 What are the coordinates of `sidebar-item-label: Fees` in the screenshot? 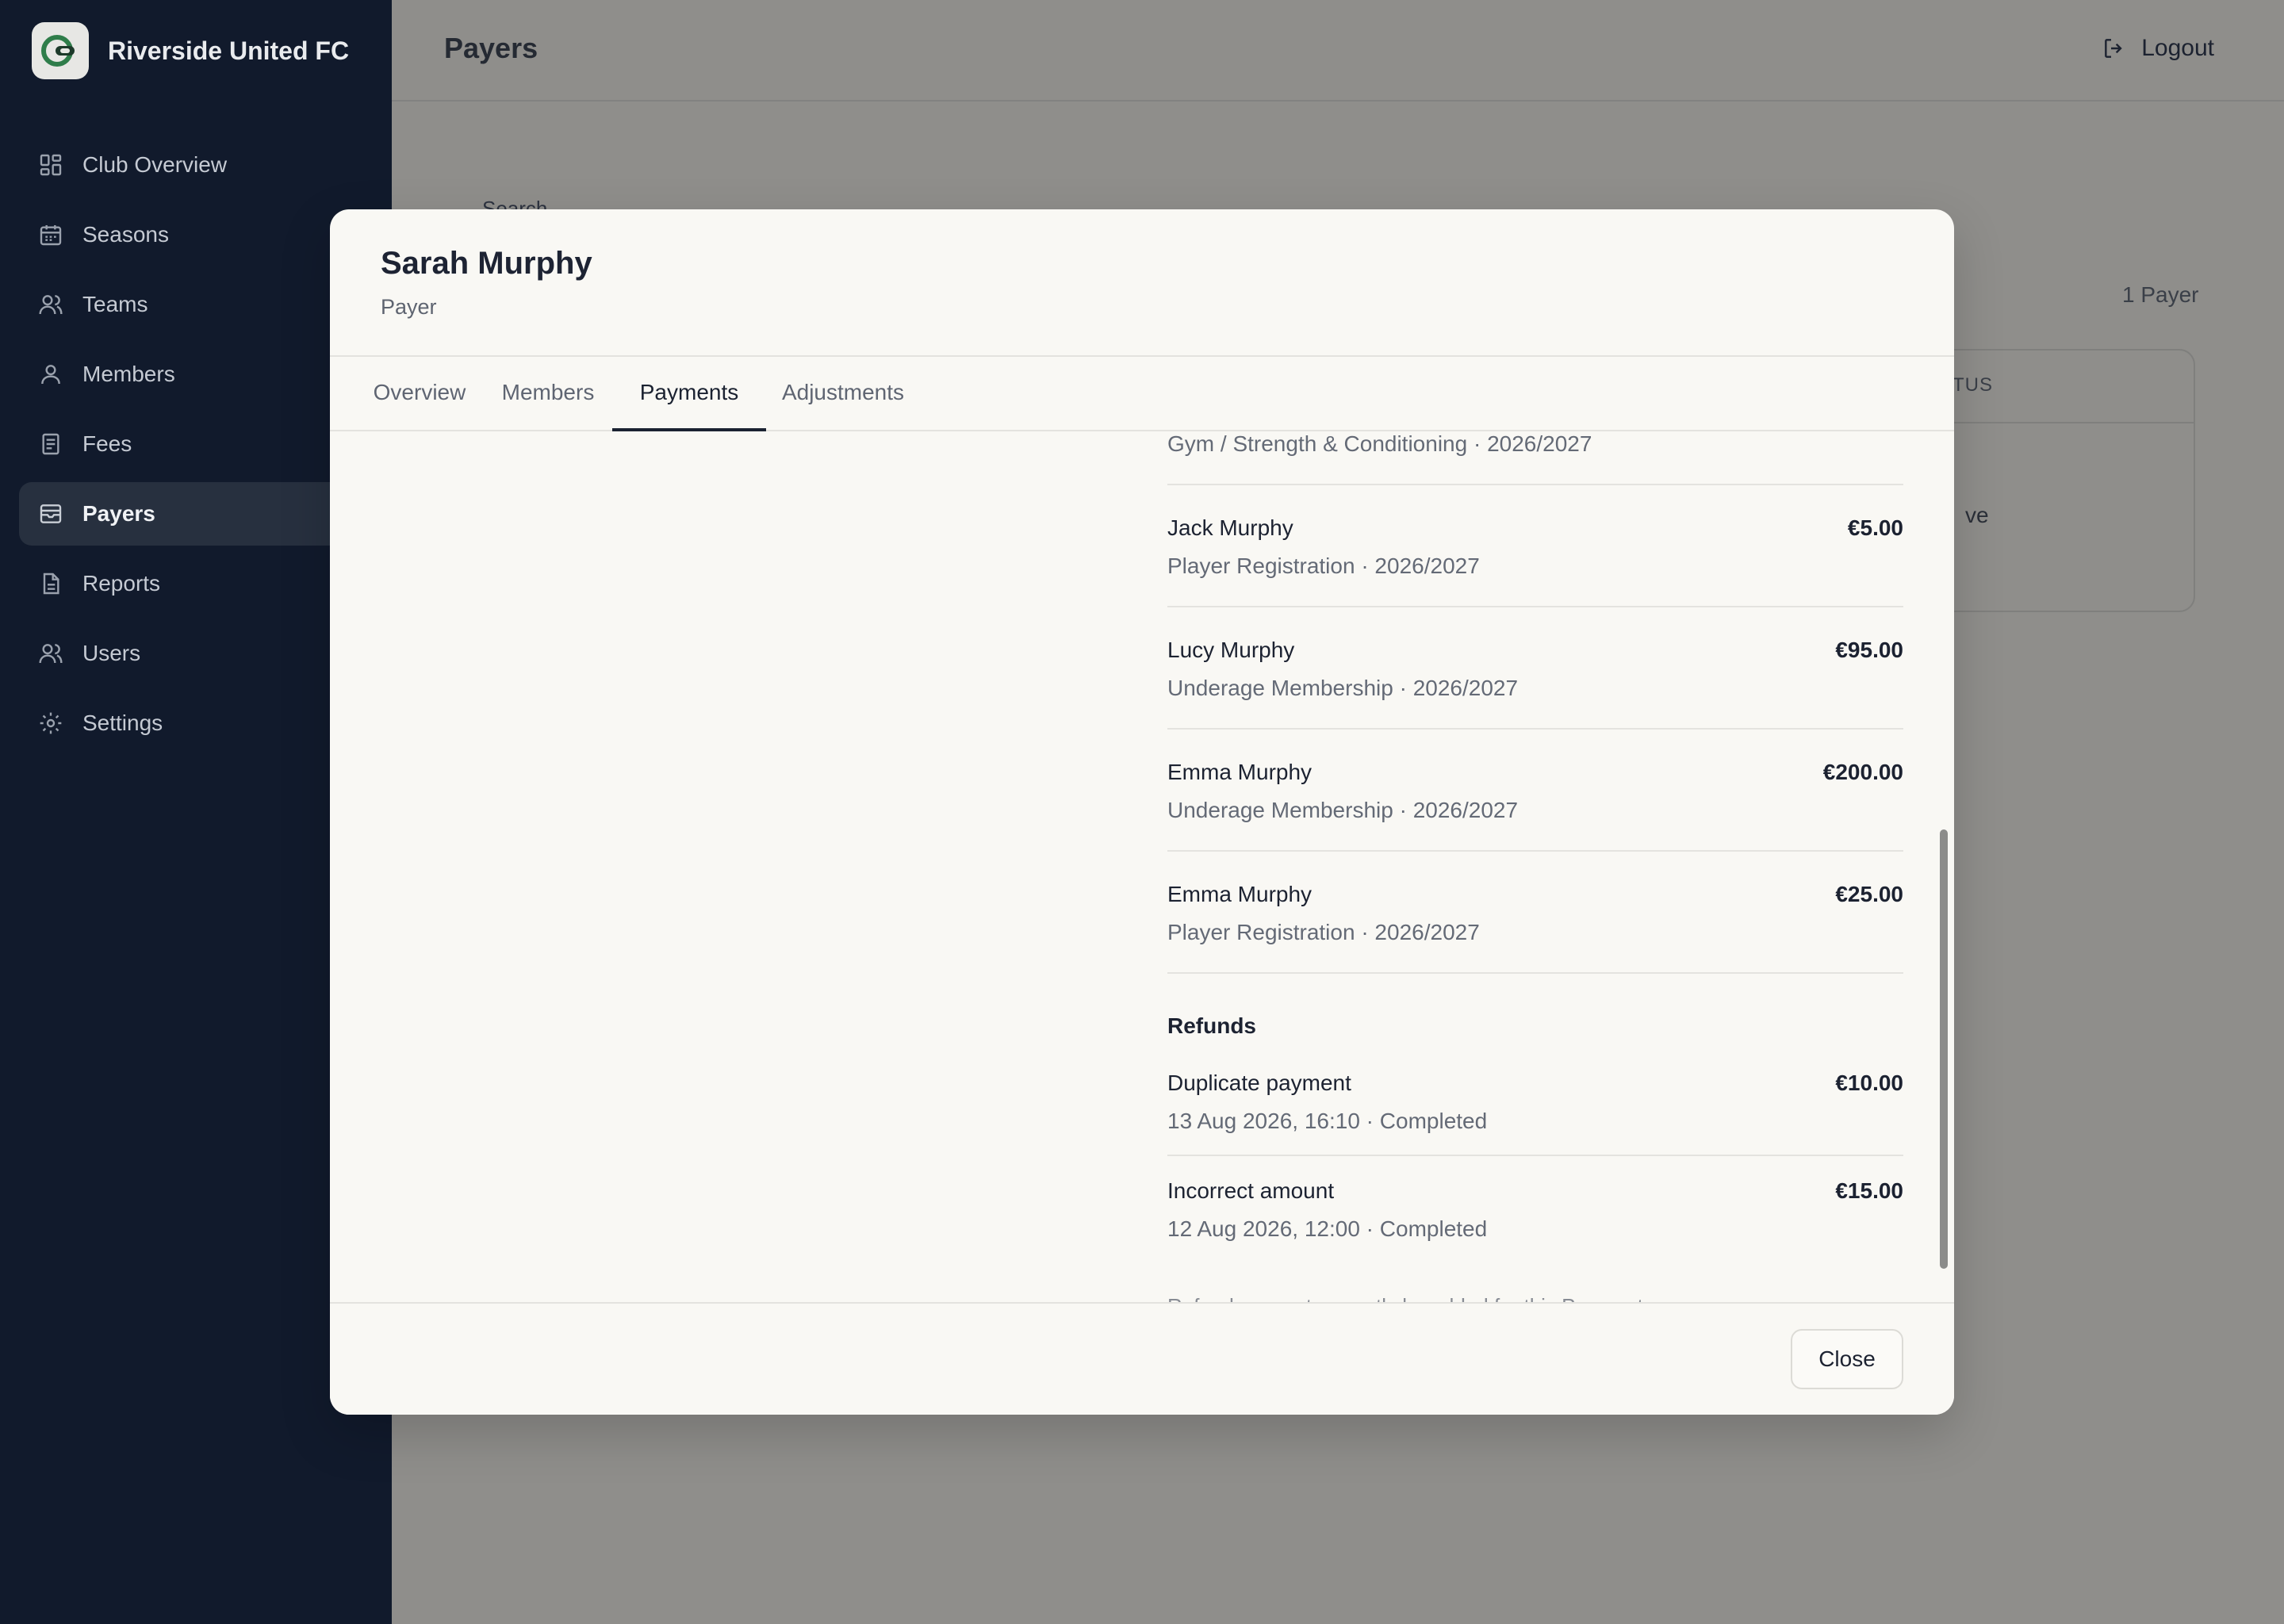 It's located at (107, 443).